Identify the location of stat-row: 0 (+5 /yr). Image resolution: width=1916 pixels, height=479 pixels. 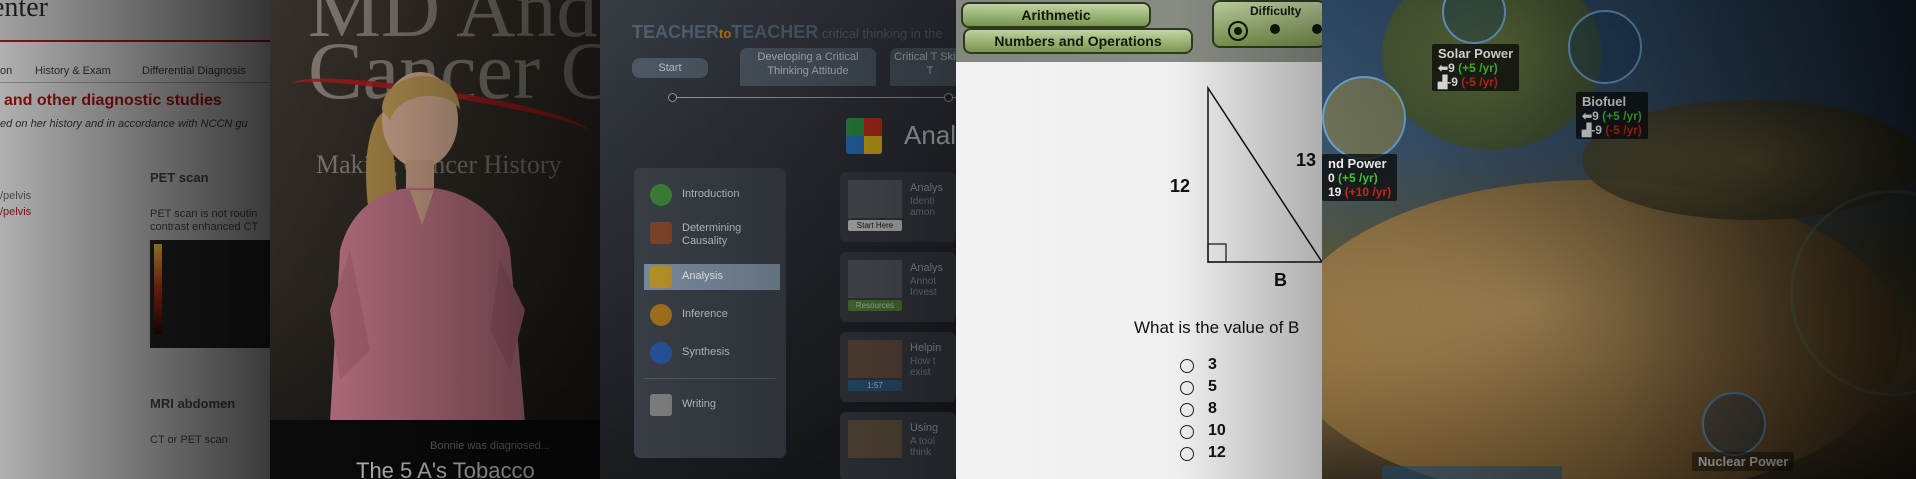
(1359, 178).